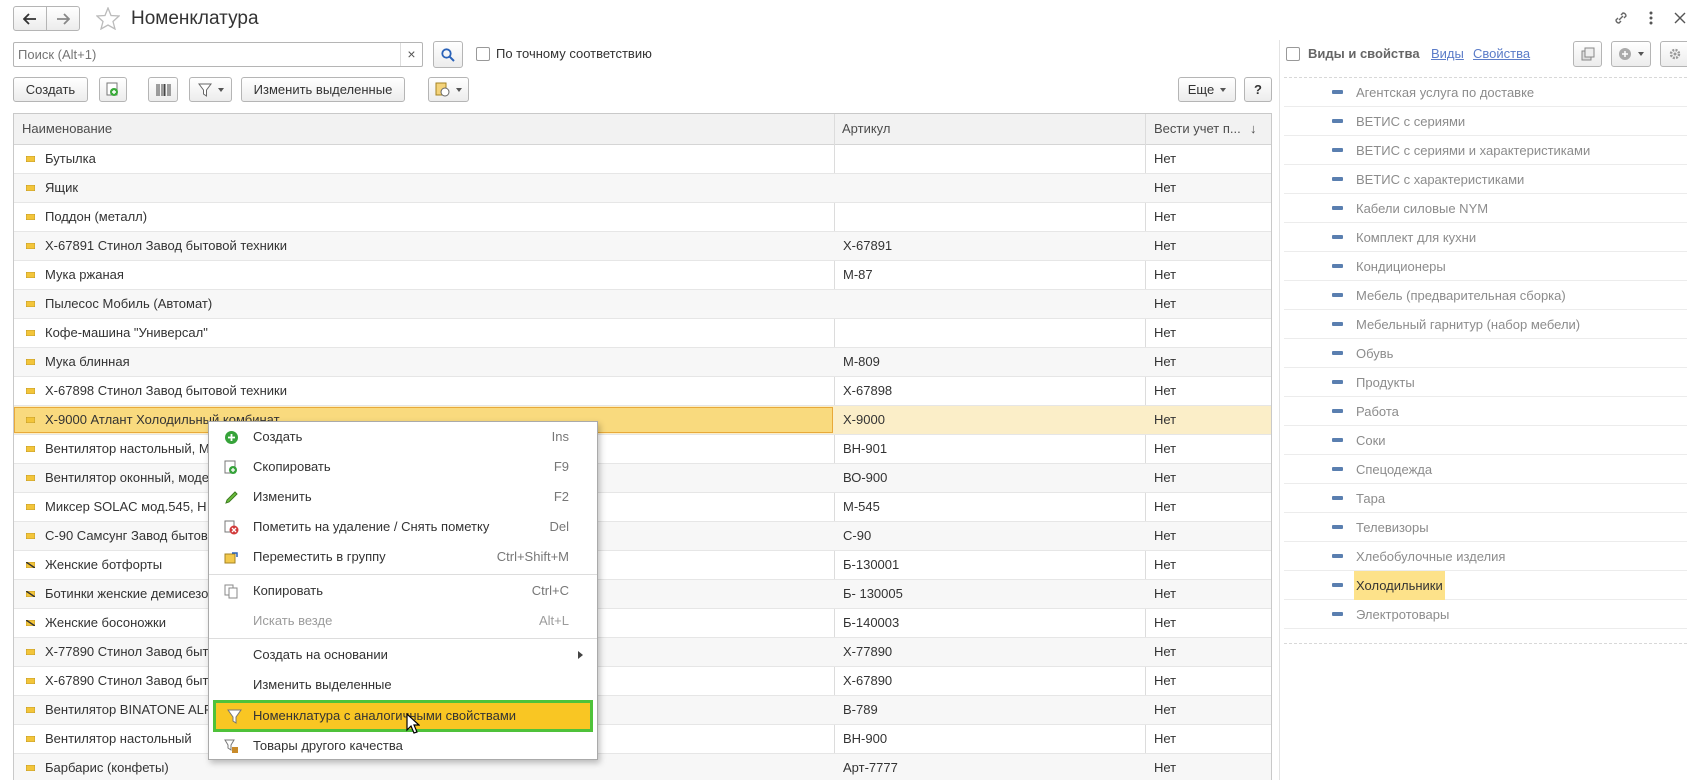  I want to click on cell-name: Бутылка, so click(70, 158).